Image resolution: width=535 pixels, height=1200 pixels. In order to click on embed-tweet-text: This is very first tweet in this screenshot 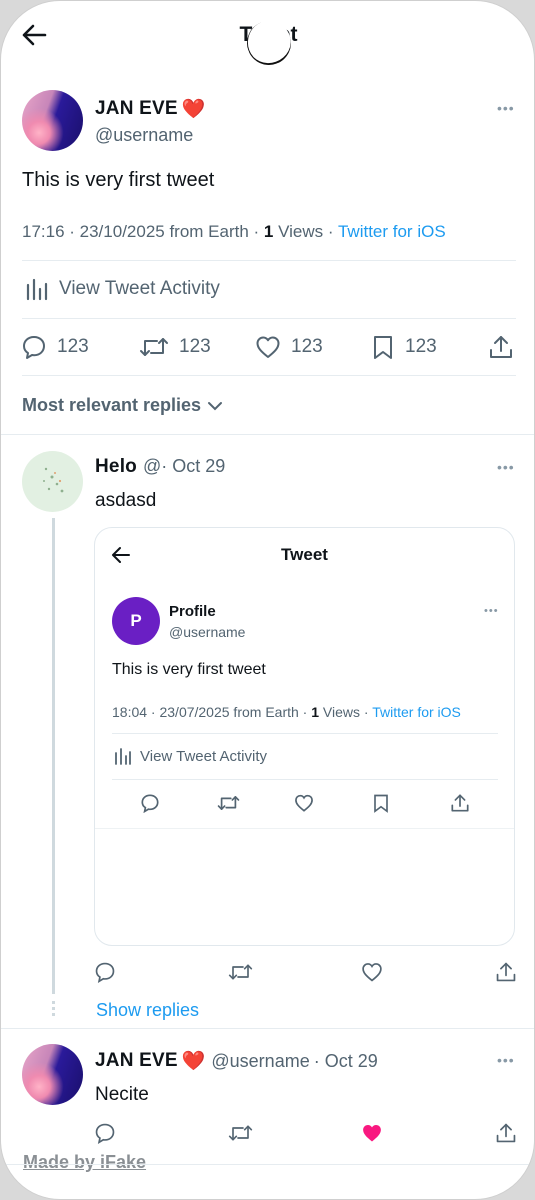, I will do `click(189, 669)`.